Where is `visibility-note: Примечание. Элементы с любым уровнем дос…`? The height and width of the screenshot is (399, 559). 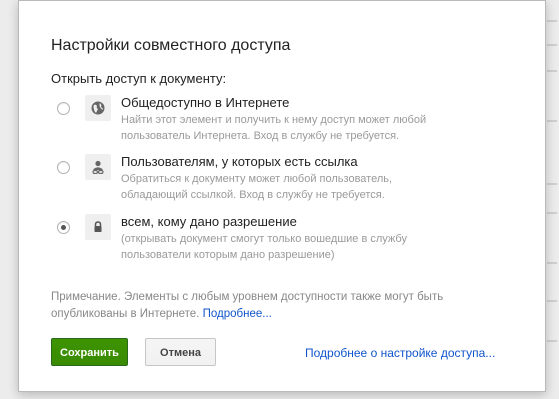
visibility-note: Примечание. Элементы с любым уровнем дос… is located at coordinates (271, 306).